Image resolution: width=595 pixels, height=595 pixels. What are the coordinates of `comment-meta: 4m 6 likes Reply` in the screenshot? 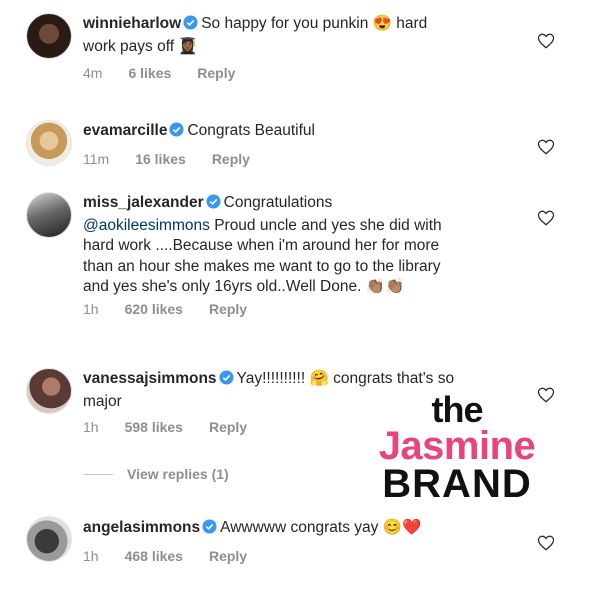 It's located at (159, 73).